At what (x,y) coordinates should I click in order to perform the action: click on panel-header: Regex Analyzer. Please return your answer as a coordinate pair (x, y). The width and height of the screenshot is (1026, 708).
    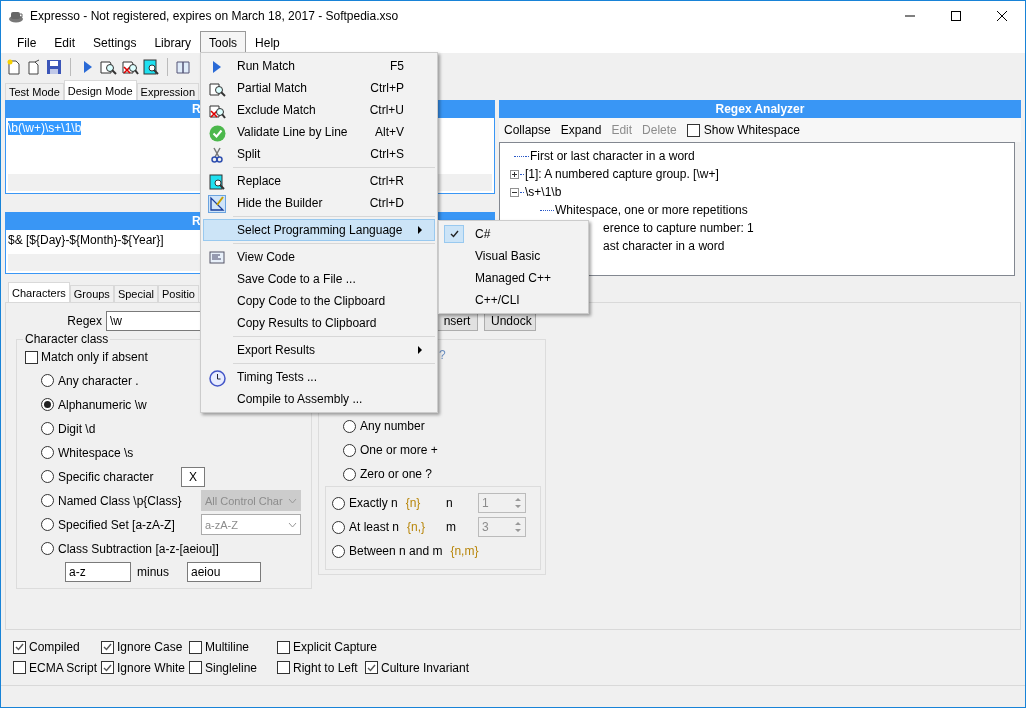
    Looking at the image, I should click on (760, 109).